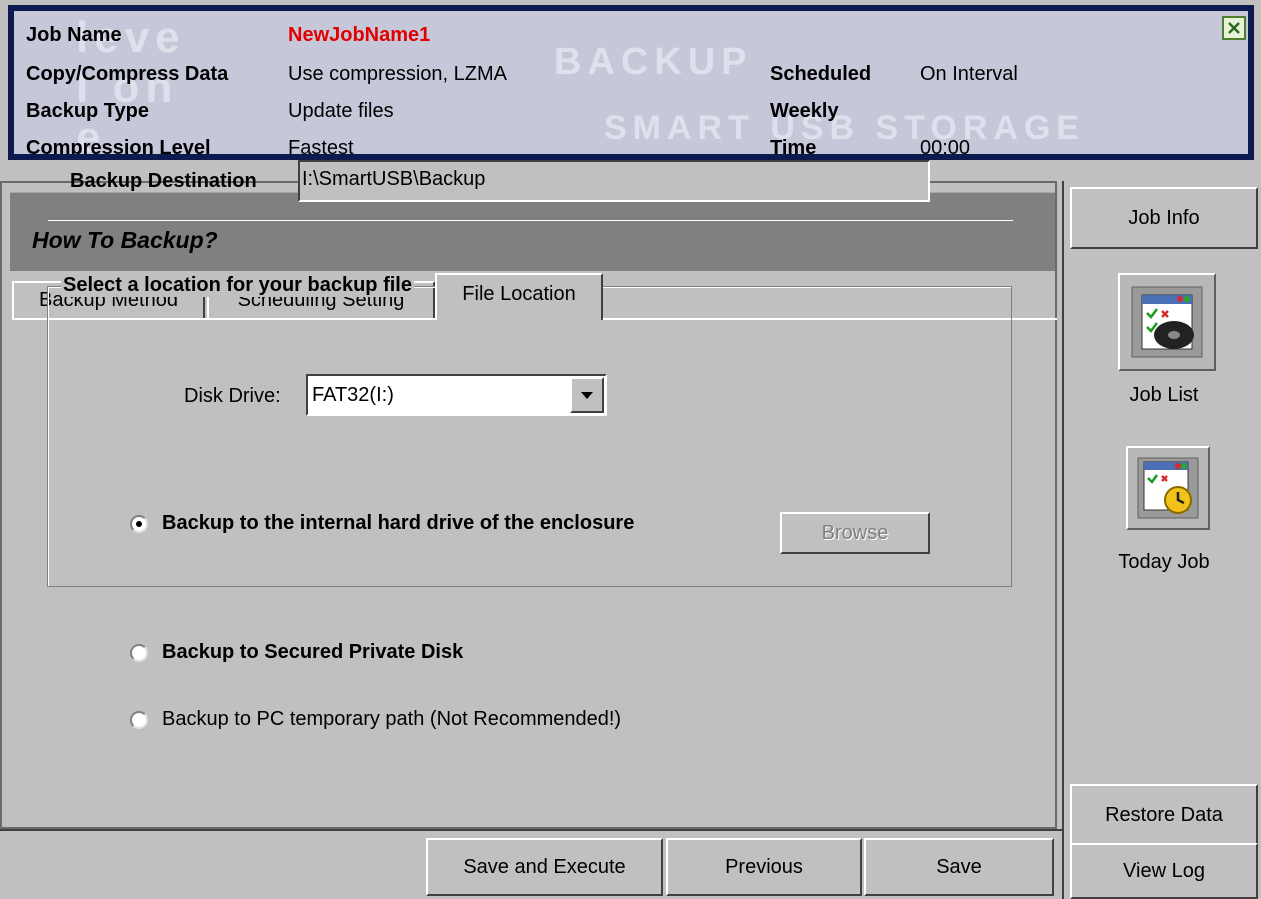 The image size is (1261, 899). What do you see at coordinates (125, 240) in the screenshot?
I see `section-title: How To Backup?` at bounding box center [125, 240].